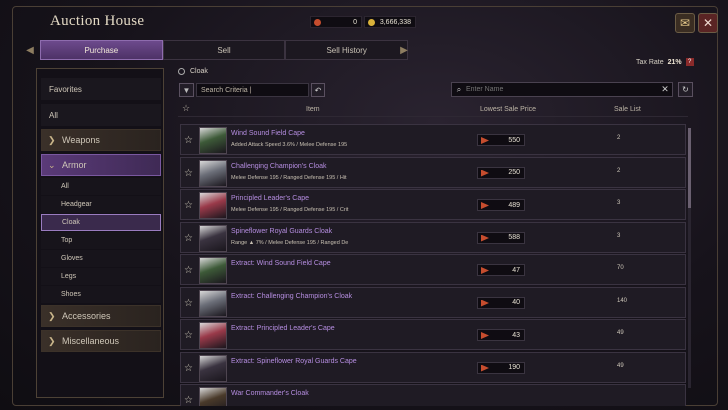  I want to click on tab-left-ornament-icon: ◀, so click(30, 50).